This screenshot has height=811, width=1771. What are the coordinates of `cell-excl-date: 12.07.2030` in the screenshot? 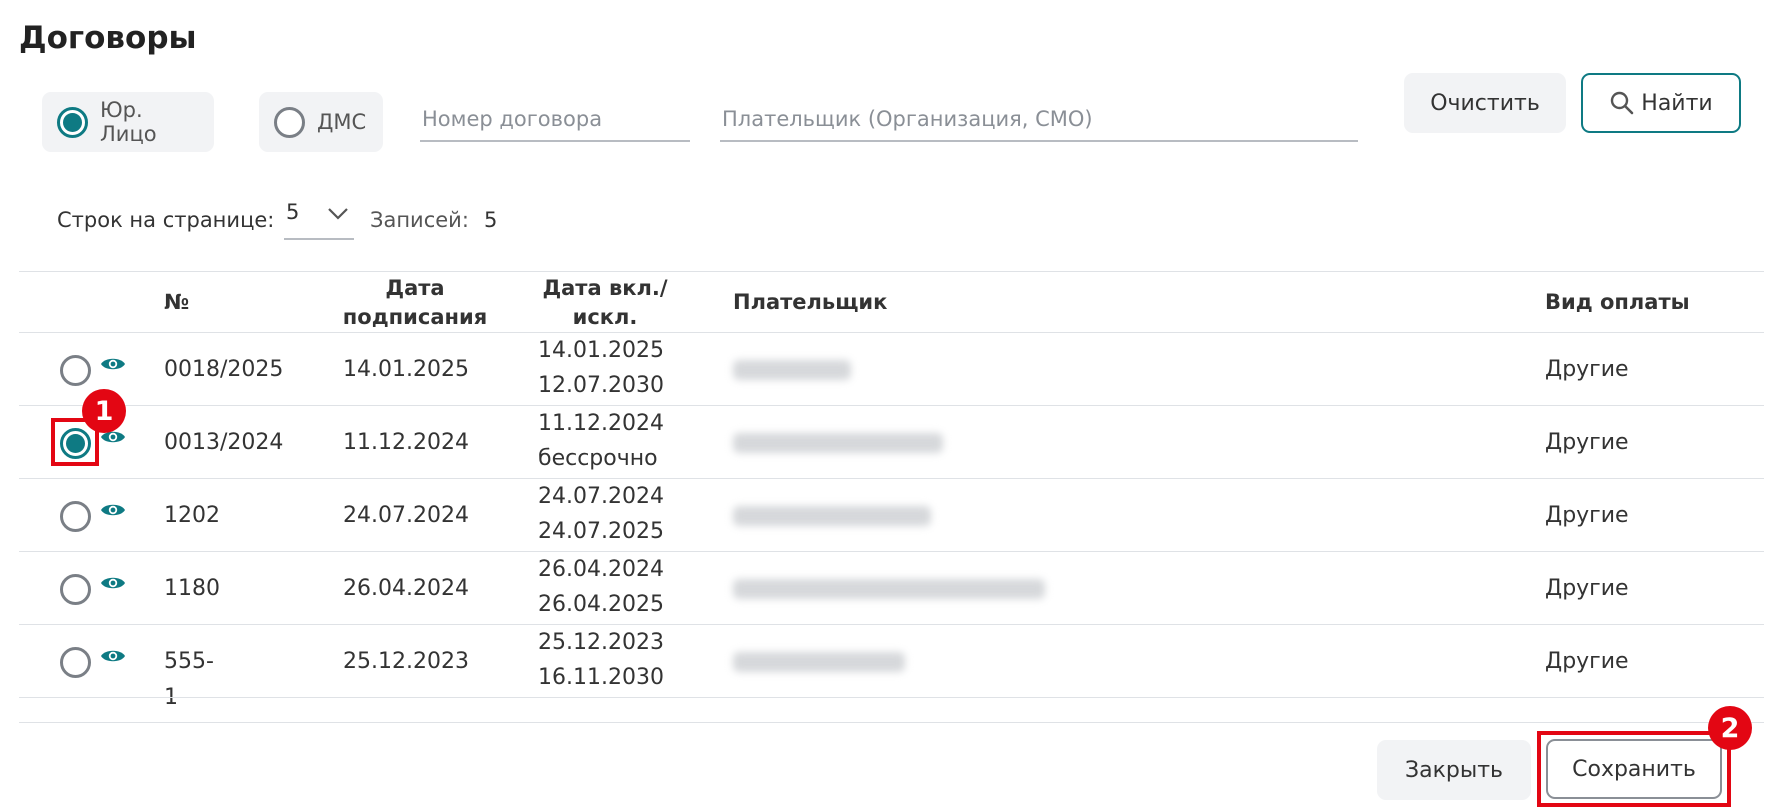 It's located at (601, 385).